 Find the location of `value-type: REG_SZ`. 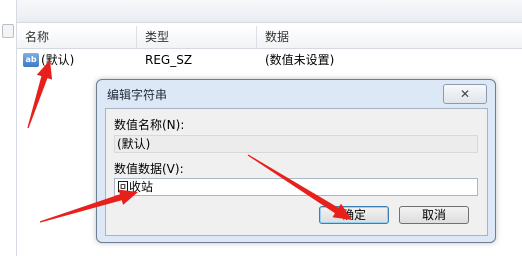

value-type: REG_SZ is located at coordinates (169, 60).